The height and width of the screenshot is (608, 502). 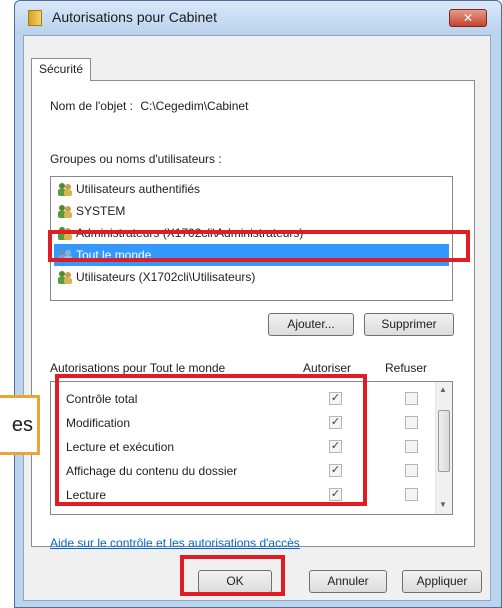 I want to click on permission-row: Lecture et exécution ✓, so click(x=243, y=447).